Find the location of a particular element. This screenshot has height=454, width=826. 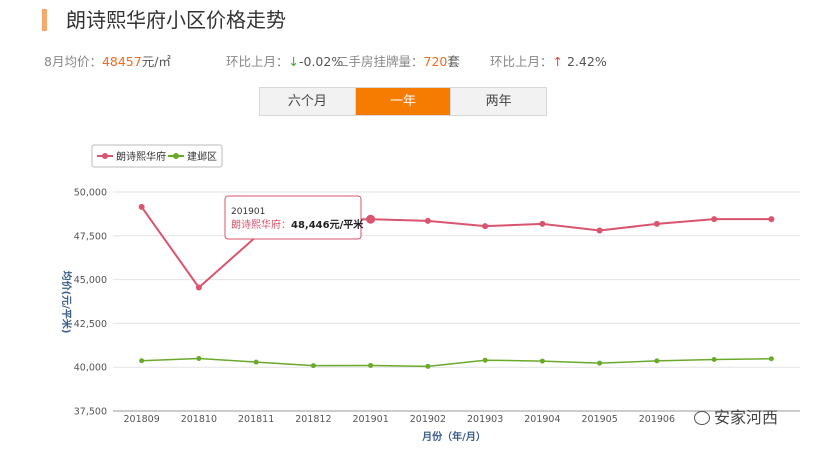

mom-listings-stat: 环比上月：↑ 2.42% is located at coordinates (548, 60).